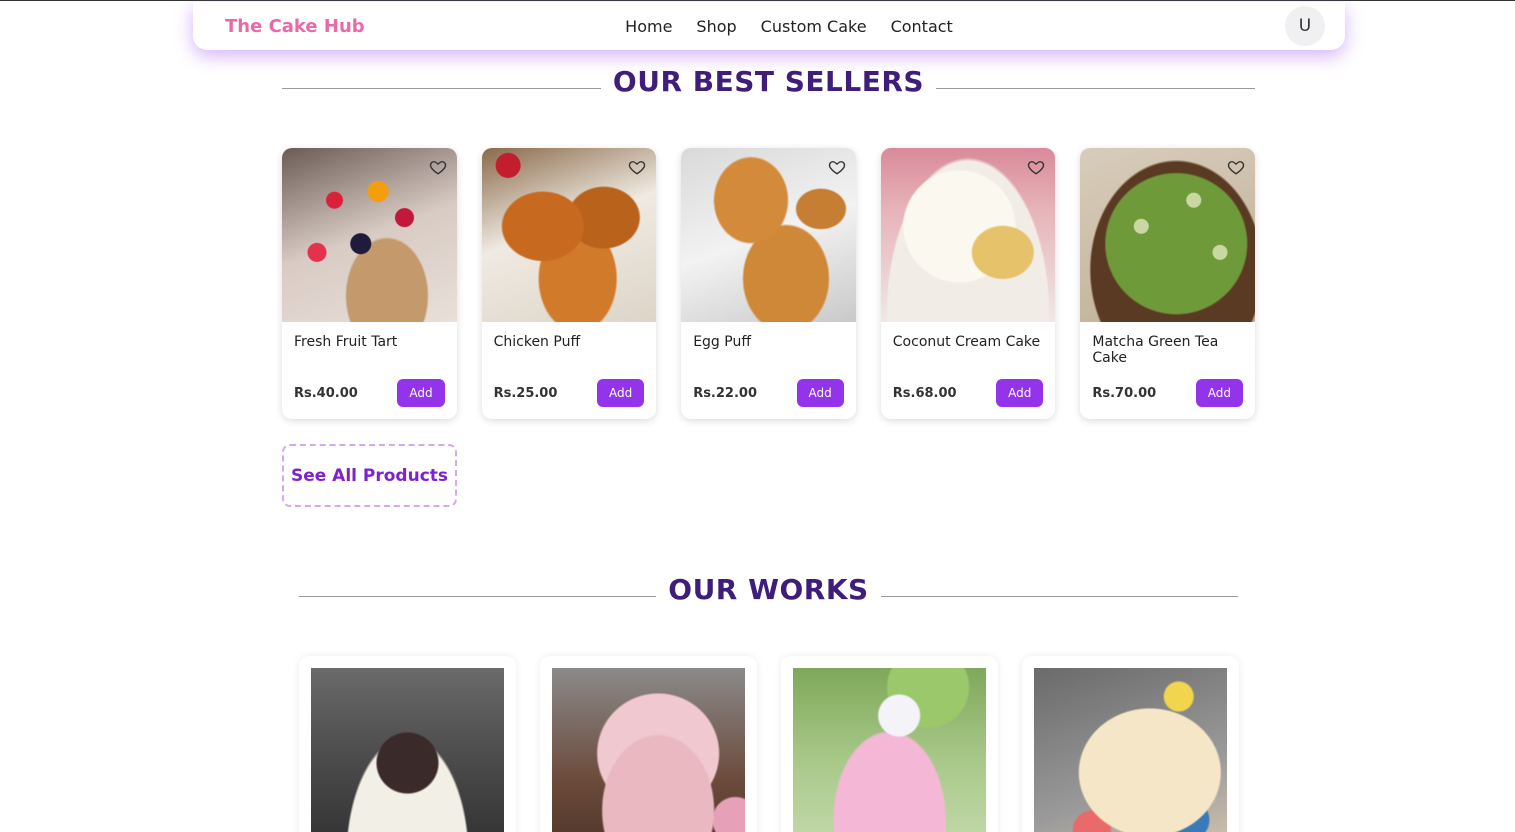 The height and width of the screenshot is (832, 1515). I want to click on product-name: Egg Puff, so click(722, 342).